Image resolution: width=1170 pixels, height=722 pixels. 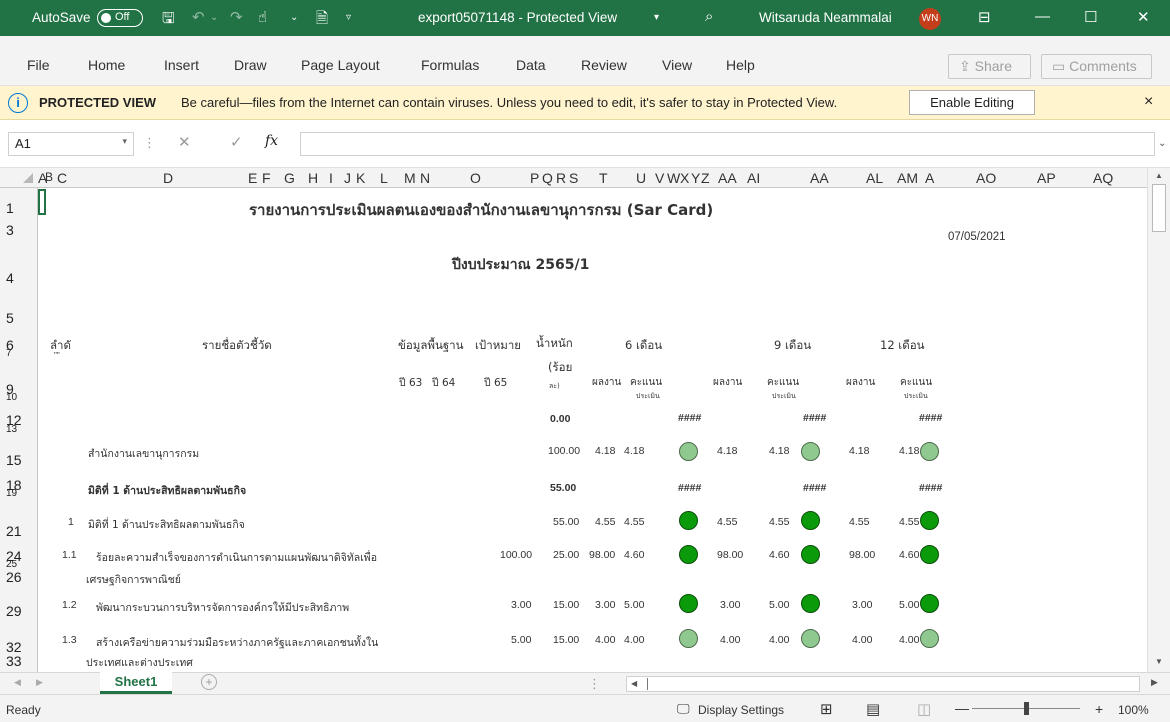 I want to click on col-header: T, so click(x=603, y=178).